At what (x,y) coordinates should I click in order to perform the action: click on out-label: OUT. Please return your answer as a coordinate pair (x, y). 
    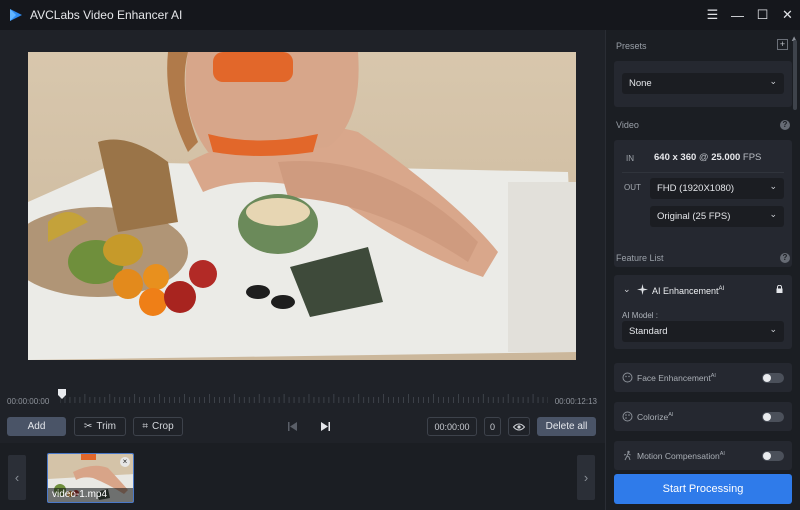
    Looking at the image, I should click on (632, 187).